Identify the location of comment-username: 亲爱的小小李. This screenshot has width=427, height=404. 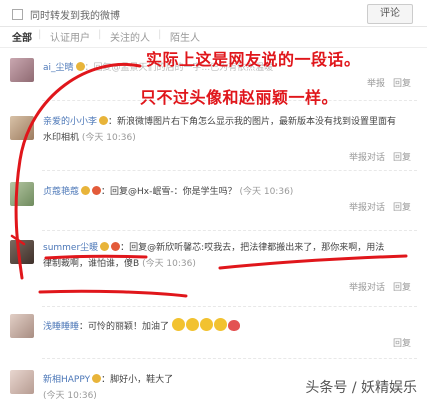
(70, 122).